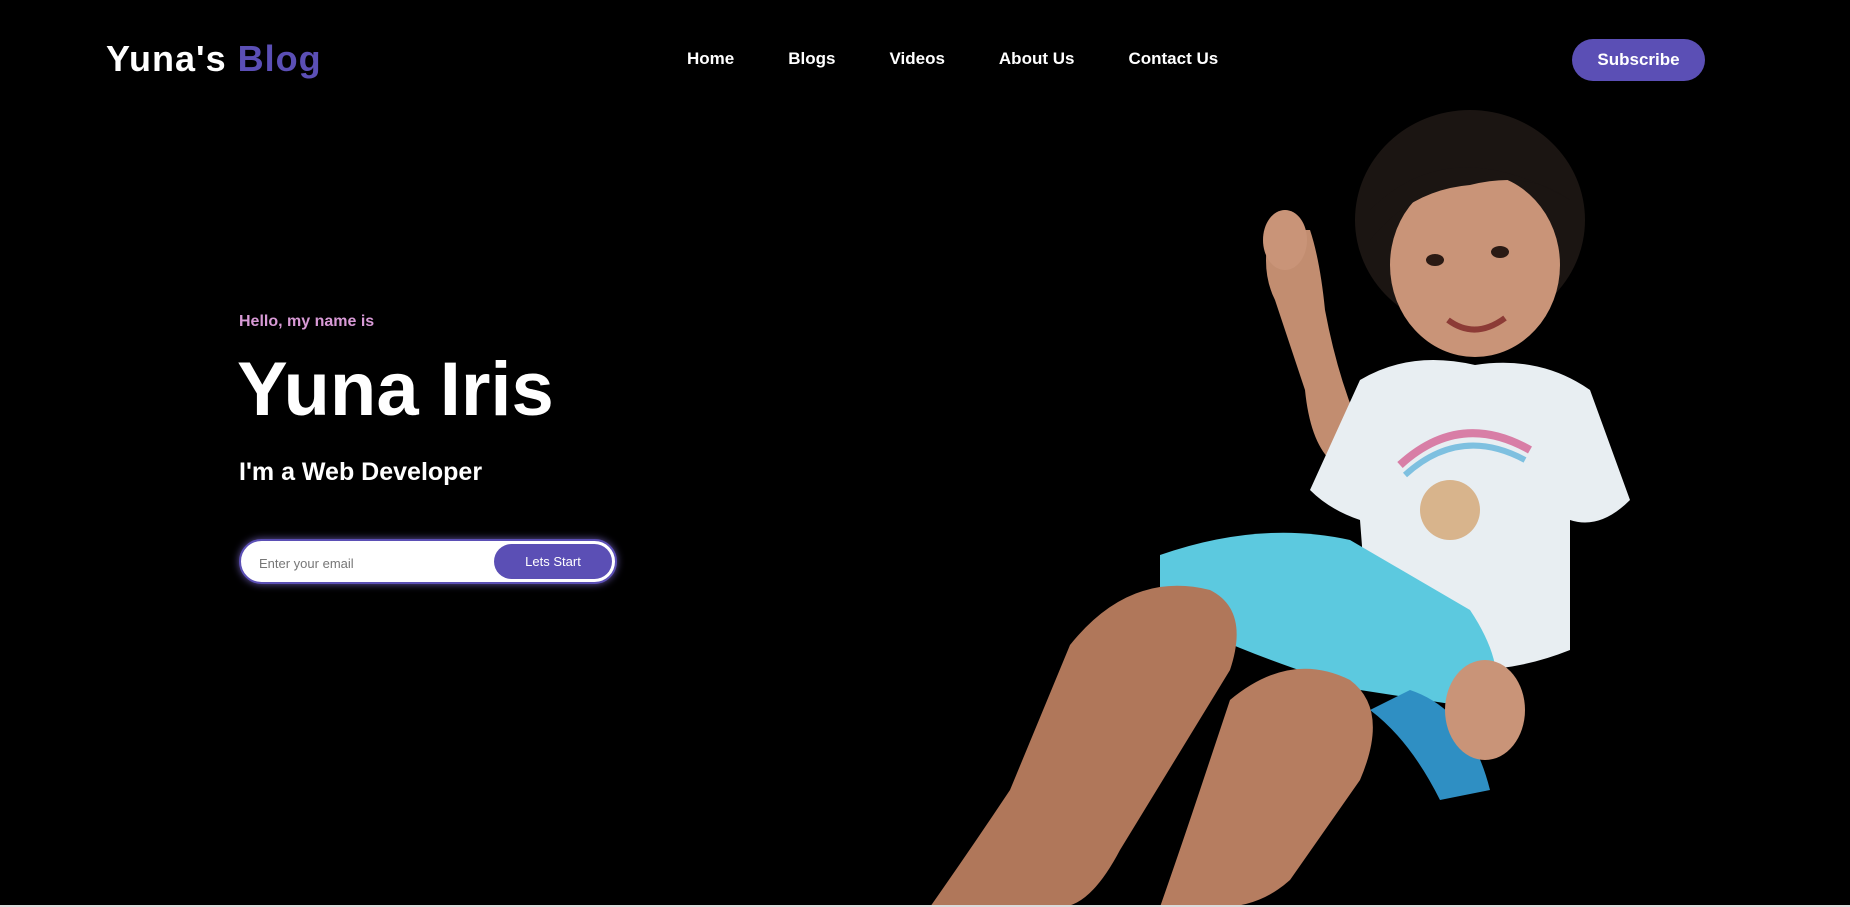 The image size is (1850, 907). What do you see at coordinates (307, 321) in the screenshot?
I see `greeting-text: Hello, my name is` at bounding box center [307, 321].